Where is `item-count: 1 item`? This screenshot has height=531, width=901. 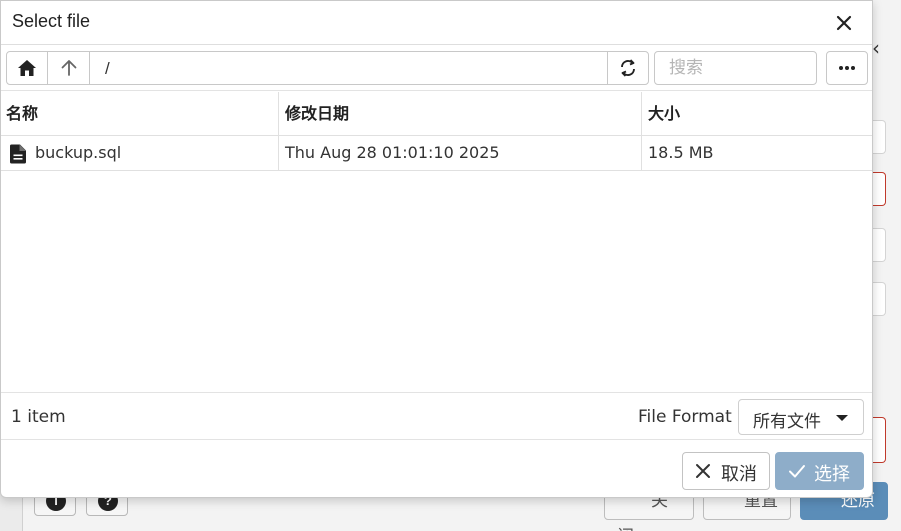
item-count: 1 item is located at coordinates (38, 417).